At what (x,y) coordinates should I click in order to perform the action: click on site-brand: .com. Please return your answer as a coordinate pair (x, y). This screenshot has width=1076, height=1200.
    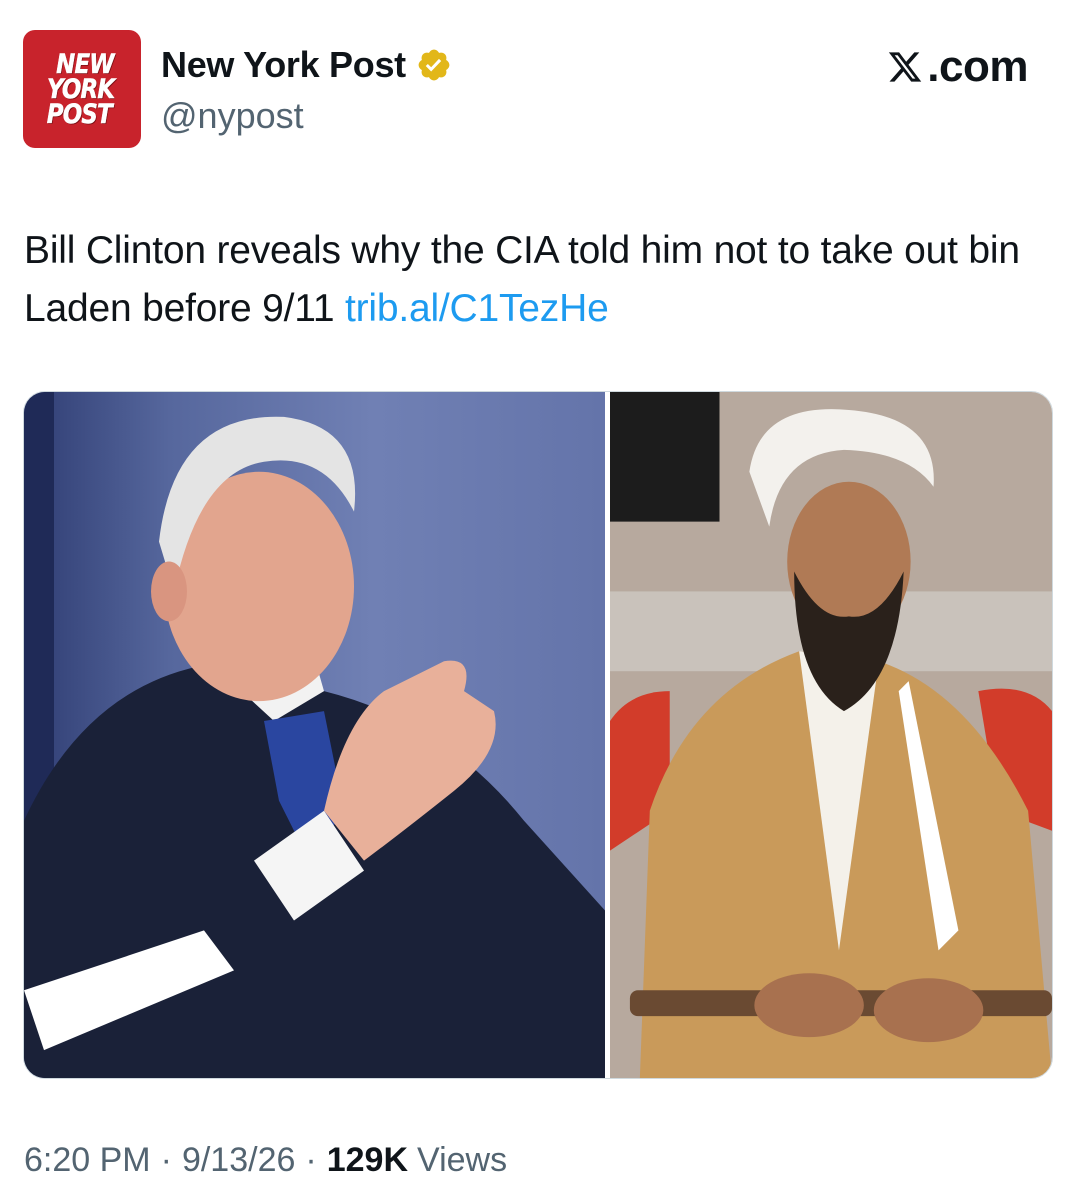
    Looking at the image, I should click on (957, 67).